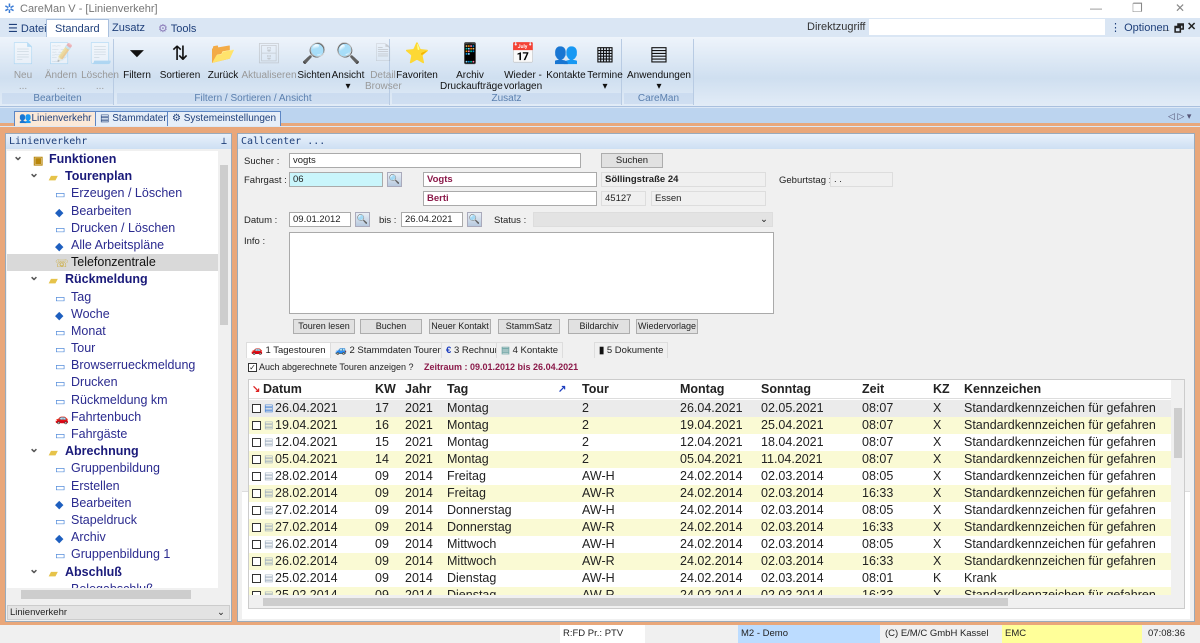 The height and width of the screenshot is (643, 1200). Describe the element at coordinates (471, 66) in the screenshot. I see `ribbon-button-archiv: 📱 Archiv Druckaufträge` at that location.